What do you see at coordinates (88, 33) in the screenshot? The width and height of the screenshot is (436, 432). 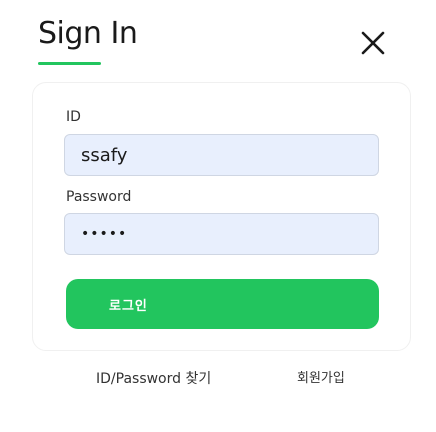 I see `page-title: Sign In` at bounding box center [88, 33].